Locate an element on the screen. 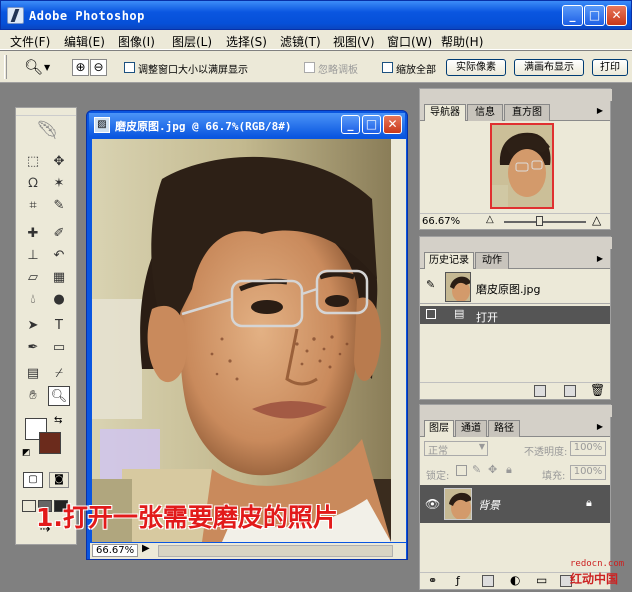  vertical-scrollbar is located at coordinates (398, 340).